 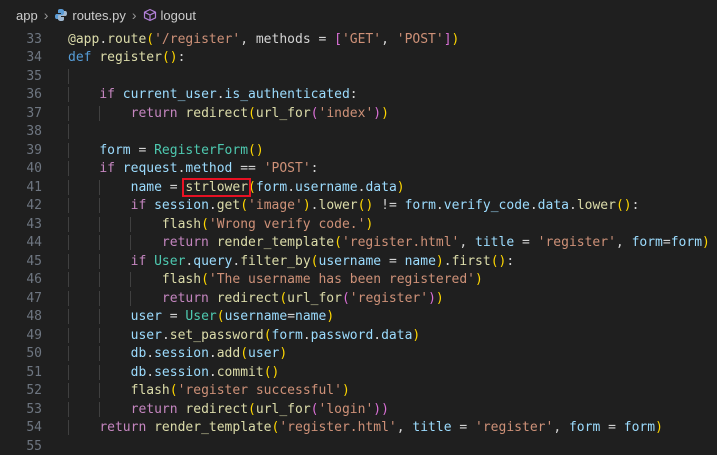 What do you see at coordinates (34, 261) in the screenshot?
I see `line-number: 45` at bounding box center [34, 261].